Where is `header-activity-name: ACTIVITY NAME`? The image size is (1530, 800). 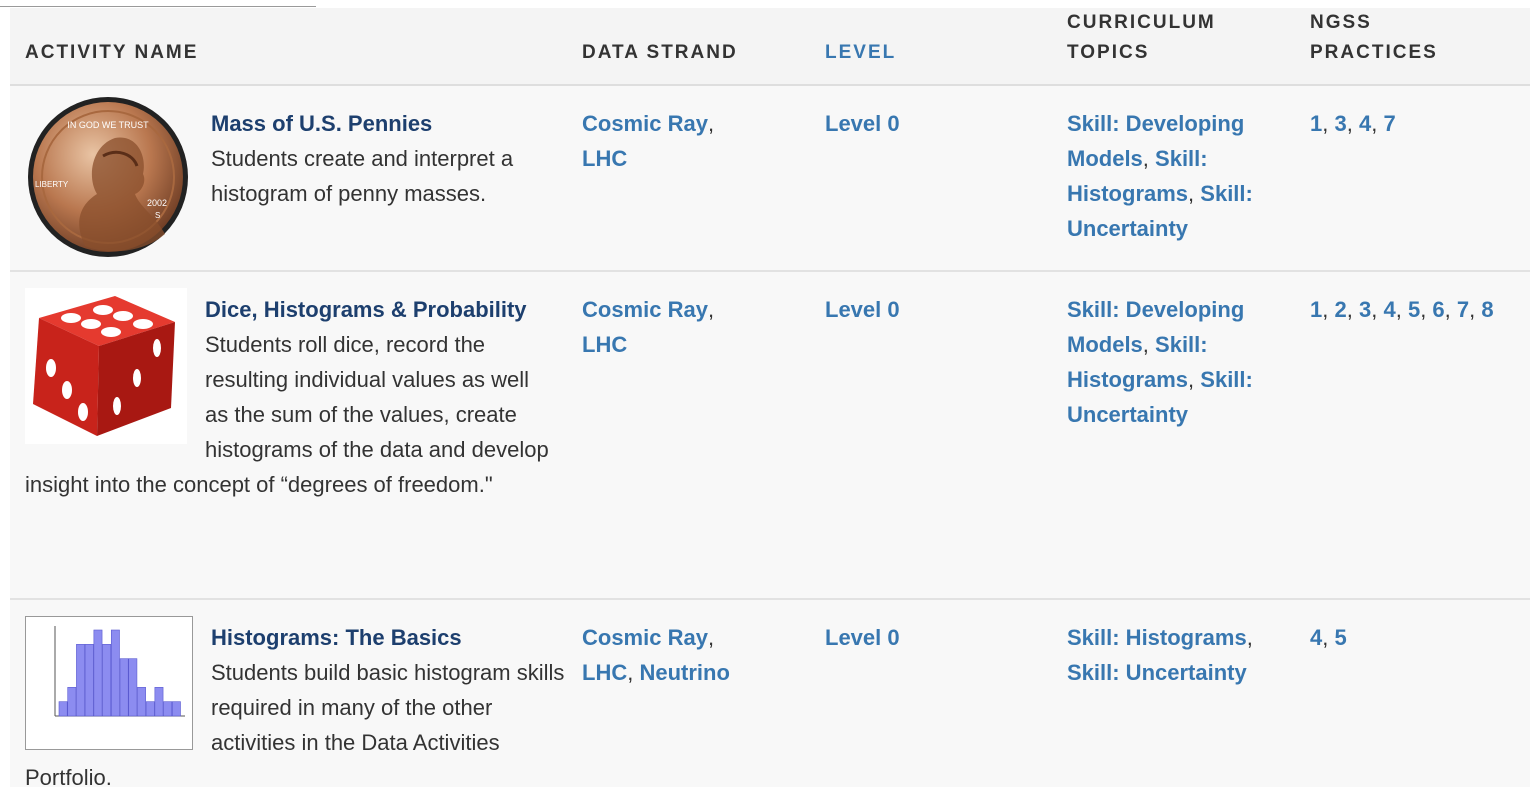
header-activity-name: ACTIVITY NAME is located at coordinates (111, 53).